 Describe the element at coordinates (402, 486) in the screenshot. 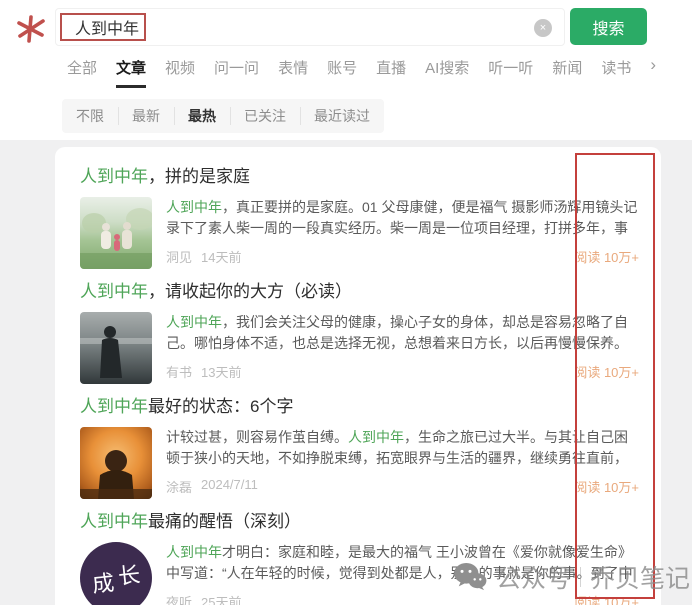

I see `result-meta: 涂磊 2024/7/11 阅读 10万+` at that location.